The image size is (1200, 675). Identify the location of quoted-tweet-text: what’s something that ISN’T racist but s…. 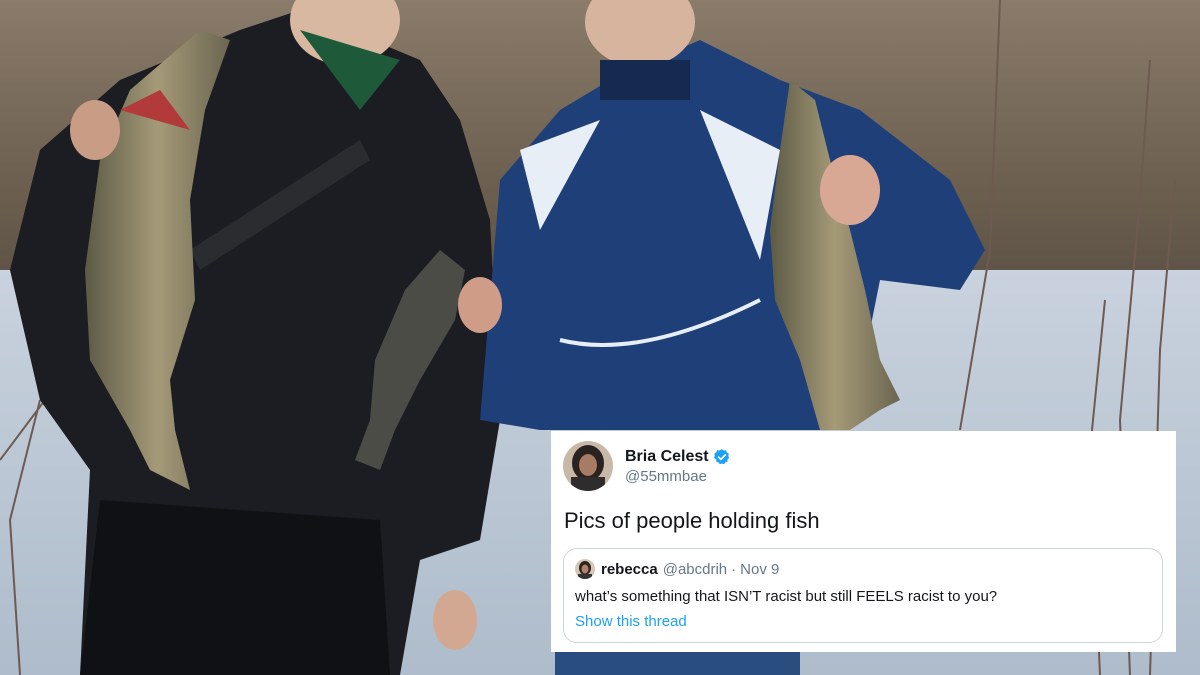
(786, 596).